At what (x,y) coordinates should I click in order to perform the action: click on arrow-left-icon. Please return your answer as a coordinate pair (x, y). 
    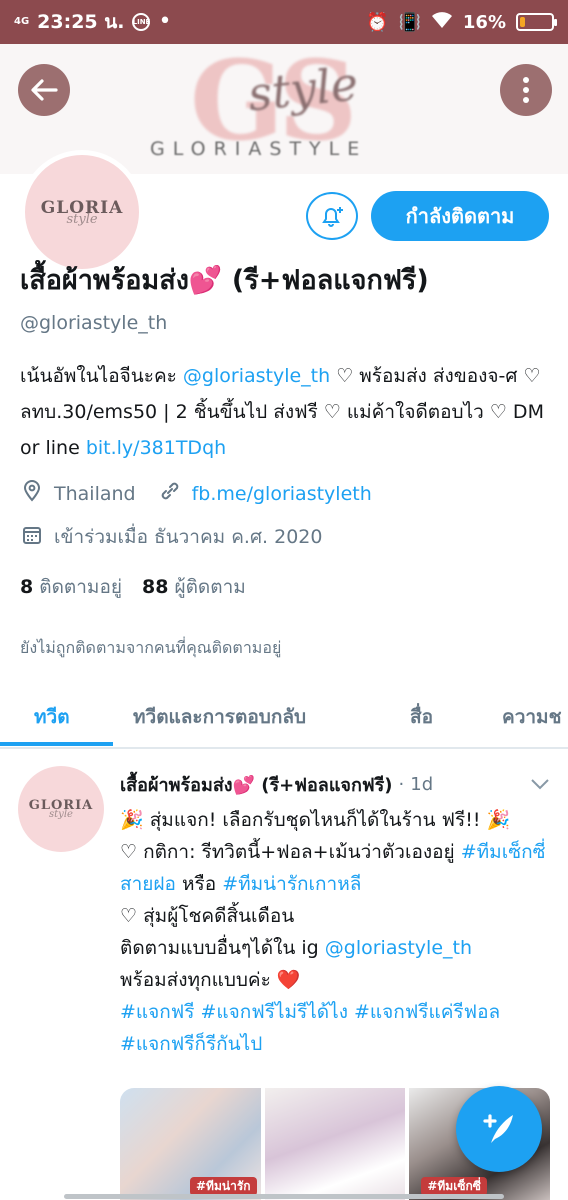
    Looking at the image, I should click on (44, 90).